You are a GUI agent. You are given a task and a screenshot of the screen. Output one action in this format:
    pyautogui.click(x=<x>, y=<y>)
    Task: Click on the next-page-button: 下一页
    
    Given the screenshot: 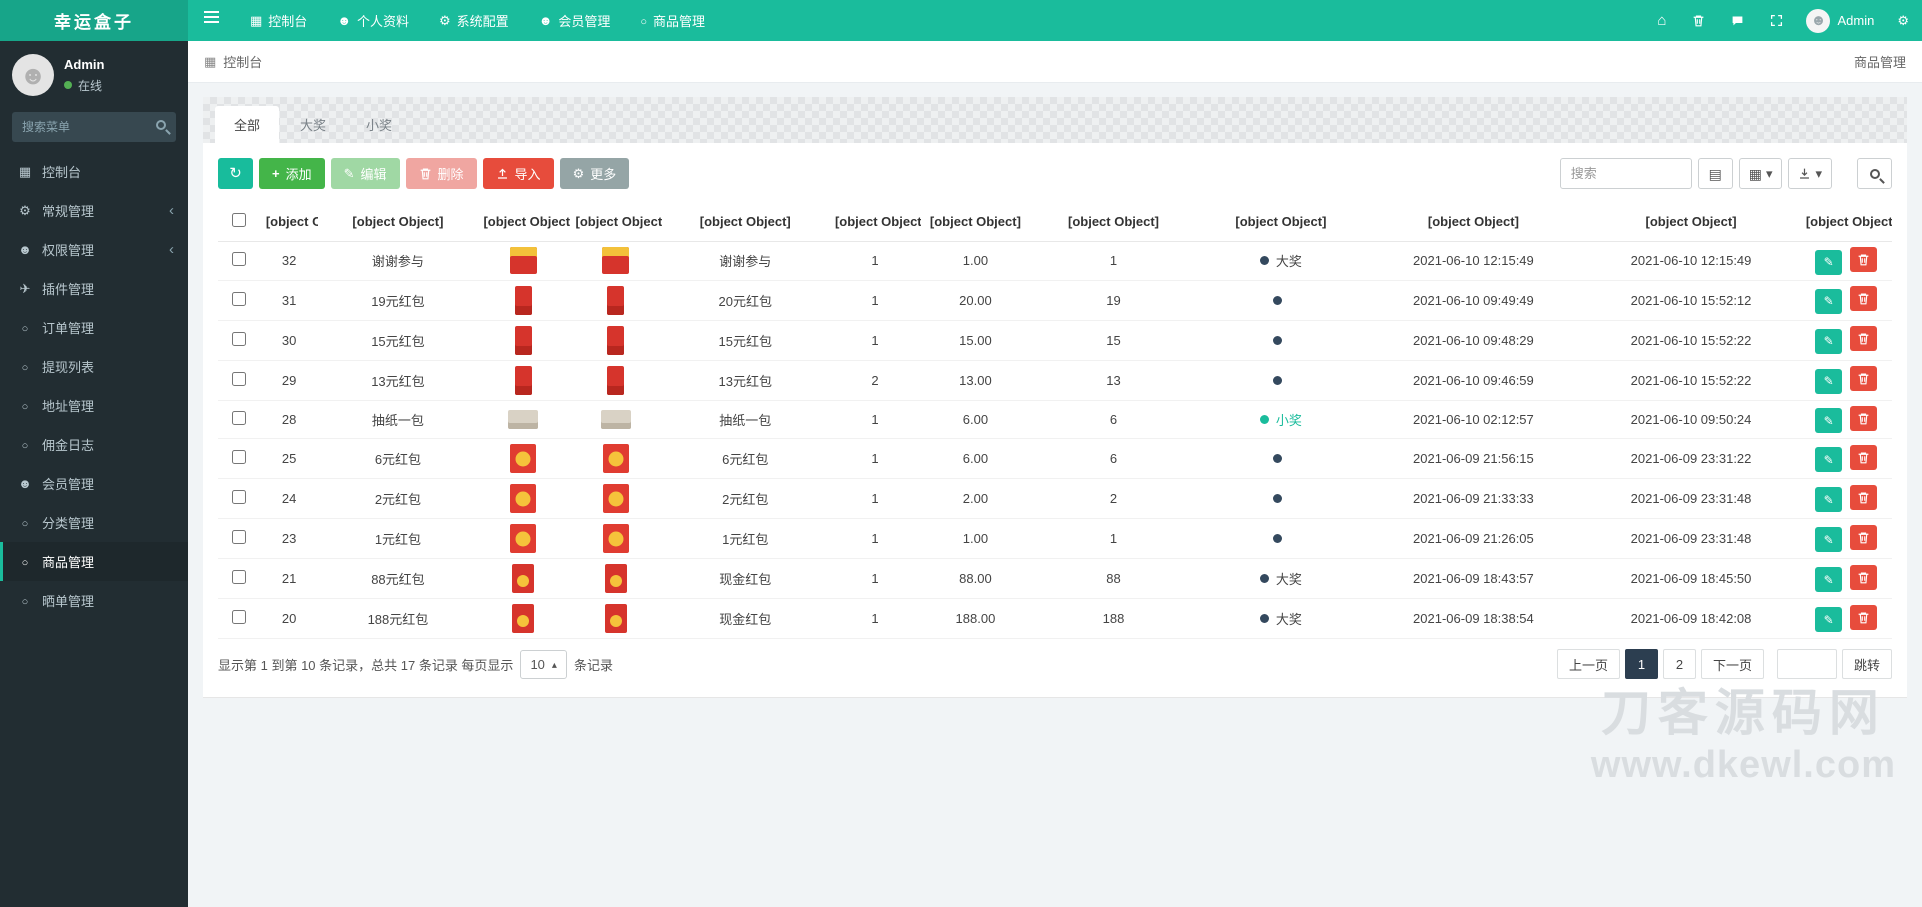 What is the action you would take?
    pyautogui.click(x=1732, y=664)
    